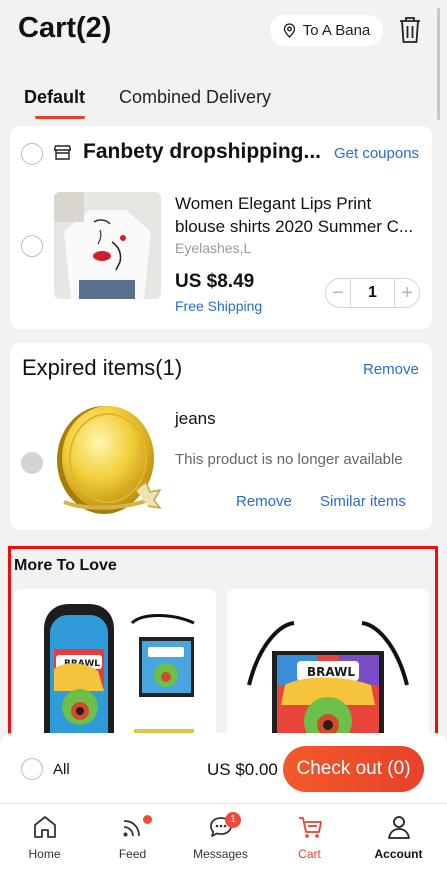 This screenshot has height=874, width=447. What do you see at coordinates (273, 203) in the screenshot?
I see `product-title-line1: Women Elegant Lips Print` at bounding box center [273, 203].